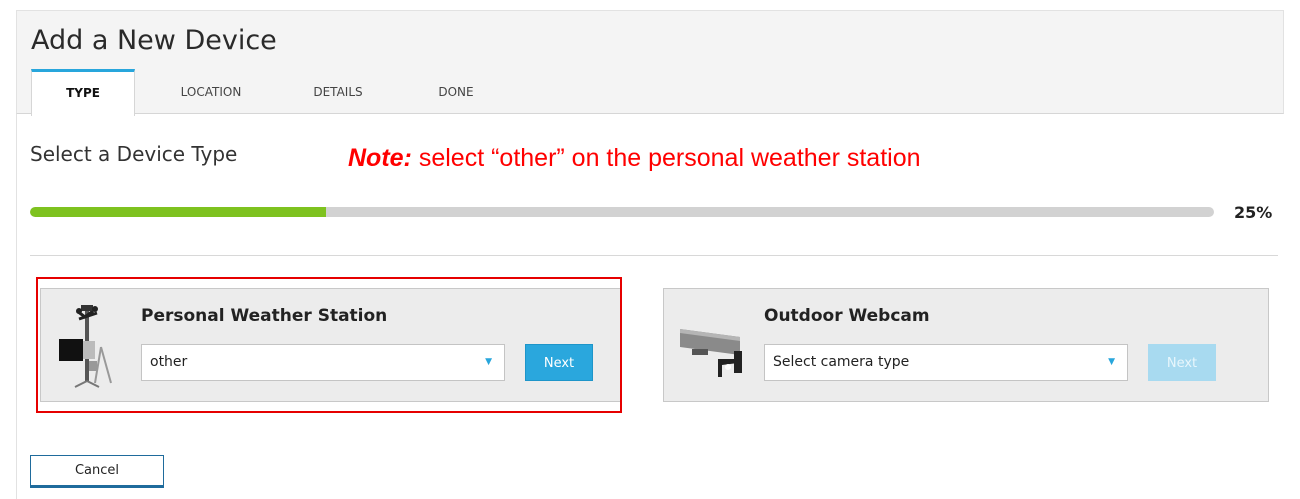 The height and width of the screenshot is (499, 1300). I want to click on section-title: Select a Device Type, so click(134, 154).